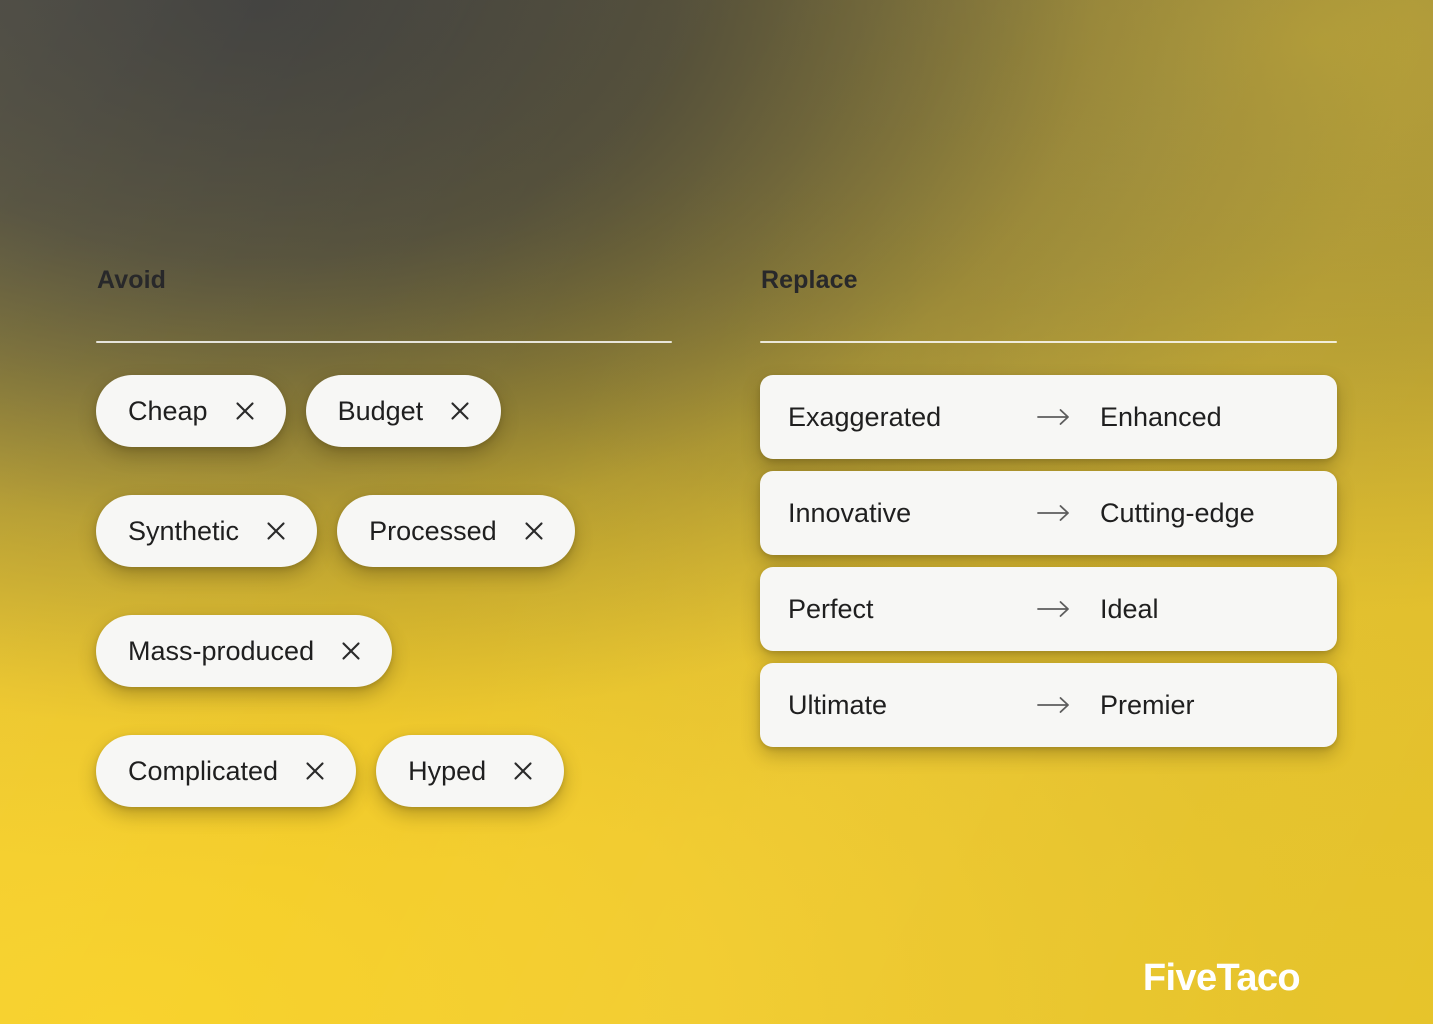  I want to click on replace-row-to: Ideal, so click(1129, 608).